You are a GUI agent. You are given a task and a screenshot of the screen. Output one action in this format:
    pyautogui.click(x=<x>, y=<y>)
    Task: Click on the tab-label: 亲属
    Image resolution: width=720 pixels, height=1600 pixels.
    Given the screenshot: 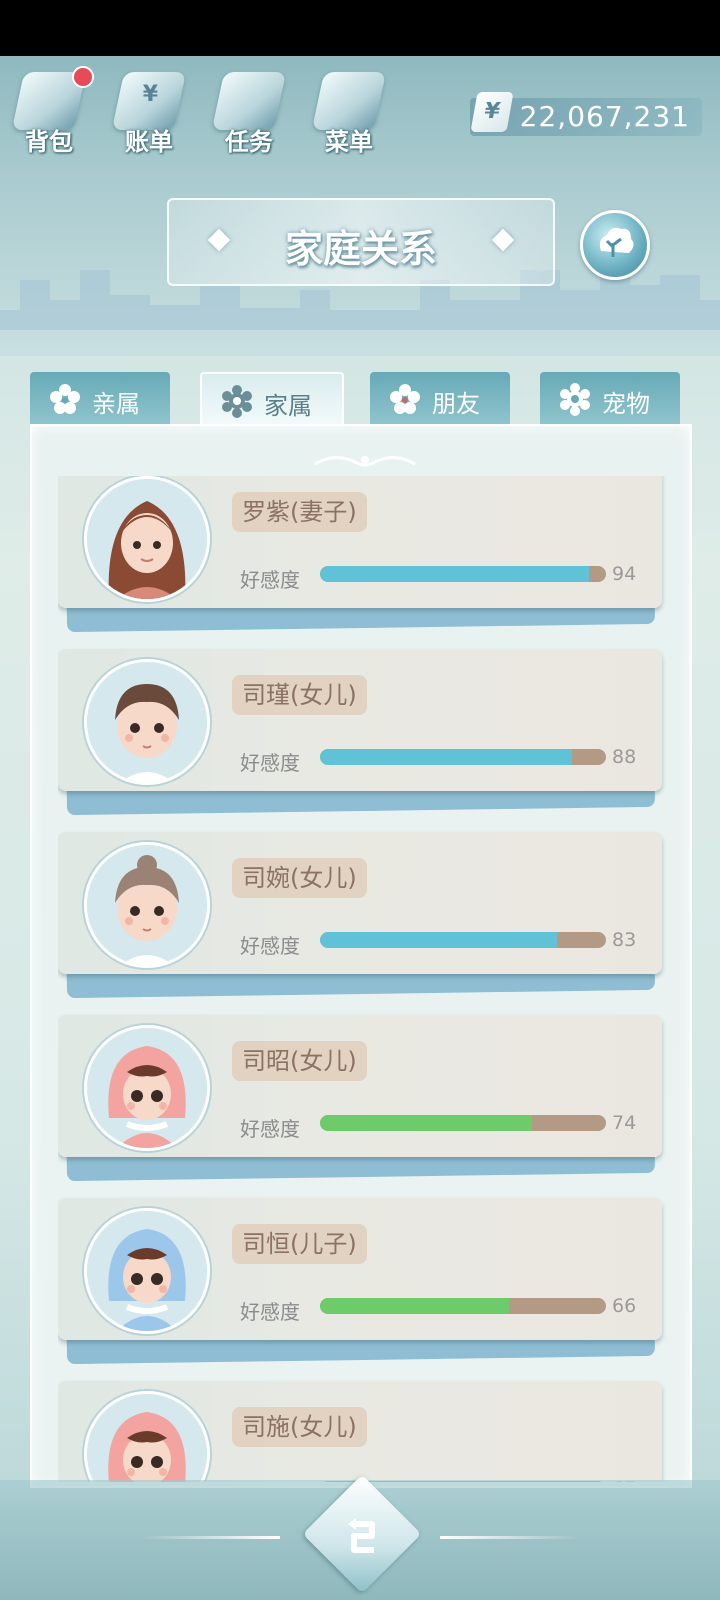 What is the action you would take?
    pyautogui.click(x=116, y=404)
    